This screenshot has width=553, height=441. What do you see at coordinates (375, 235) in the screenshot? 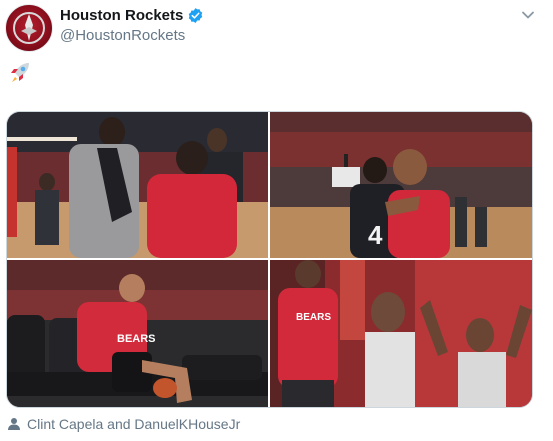
I see `jersey-number: 4` at bounding box center [375, 235].